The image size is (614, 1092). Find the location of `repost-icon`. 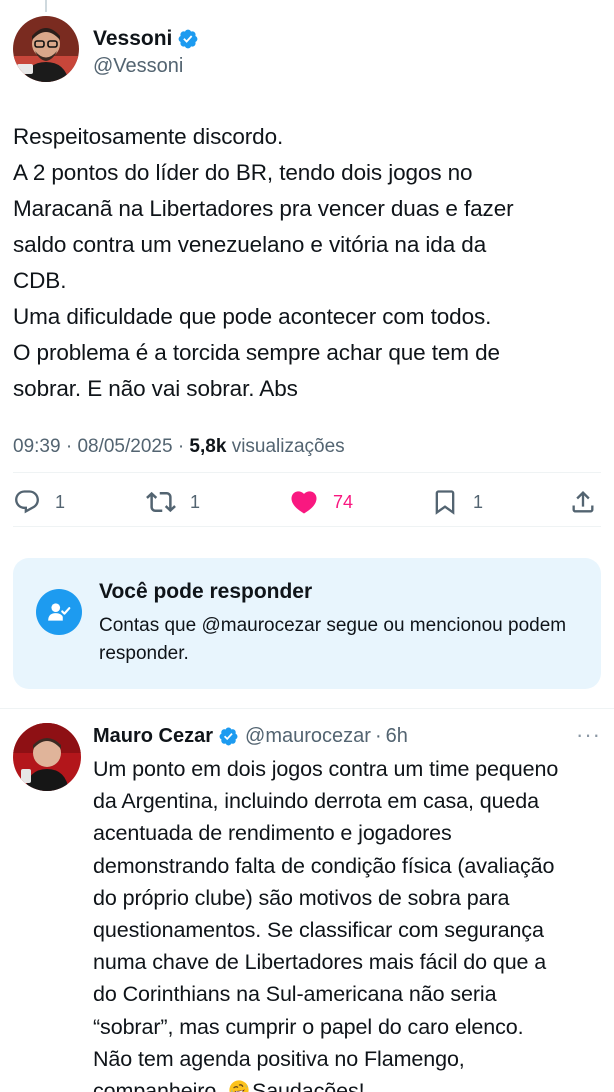

repost-icon is located at coordinates (161, 502).